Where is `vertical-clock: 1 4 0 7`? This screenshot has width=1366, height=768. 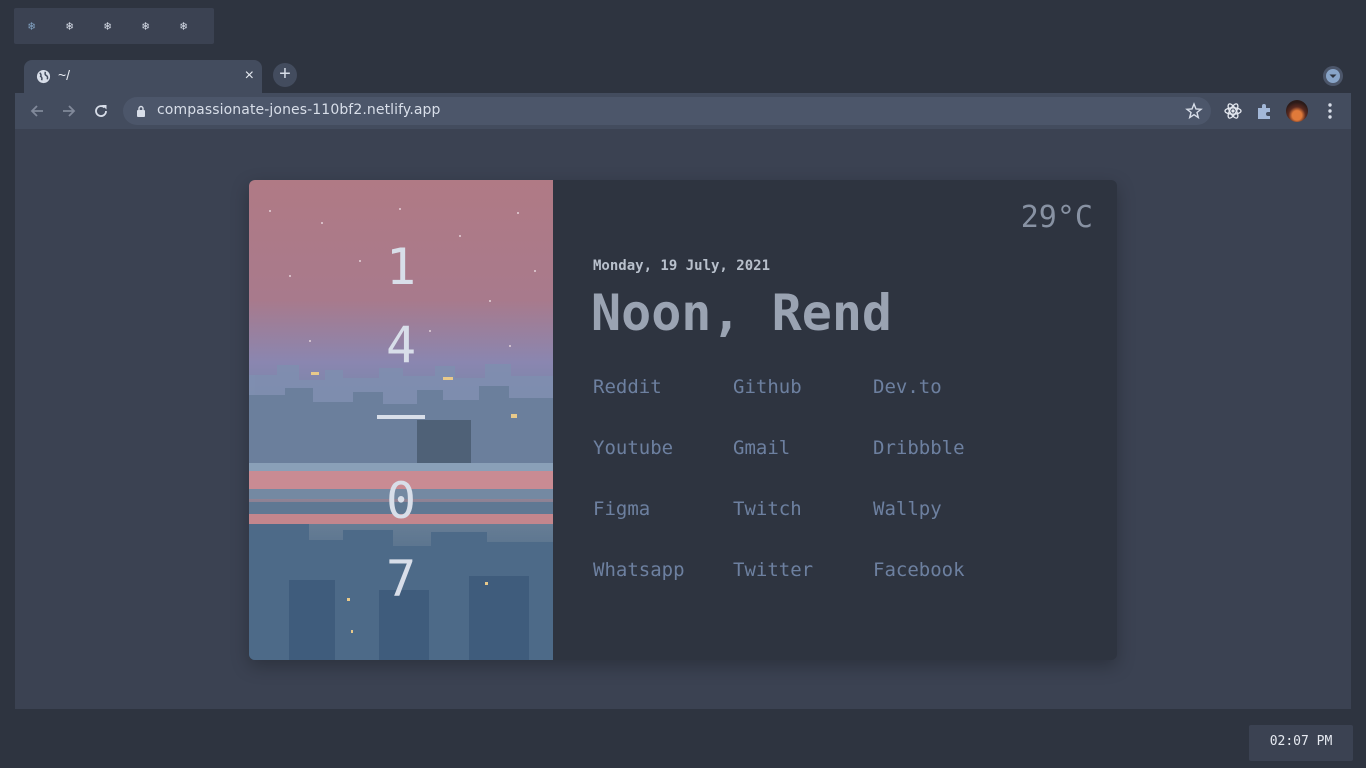
vertical-clock: 1 4 0 7 is located at coordinates (401, 420).